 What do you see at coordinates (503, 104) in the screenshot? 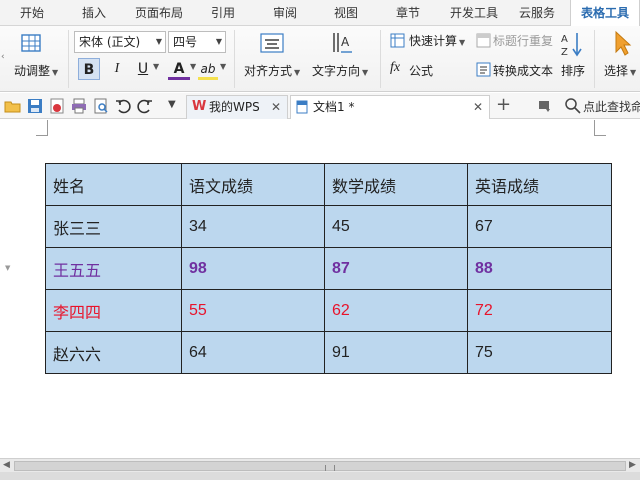
I see `new-tab-plus-icon: +` at bounding box center [503, 104].